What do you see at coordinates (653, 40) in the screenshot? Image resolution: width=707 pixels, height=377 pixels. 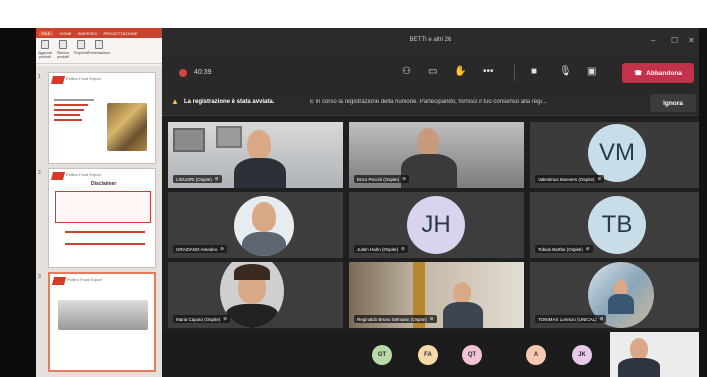 I see `minimize-icon: –` at bounding box center [653, 40].